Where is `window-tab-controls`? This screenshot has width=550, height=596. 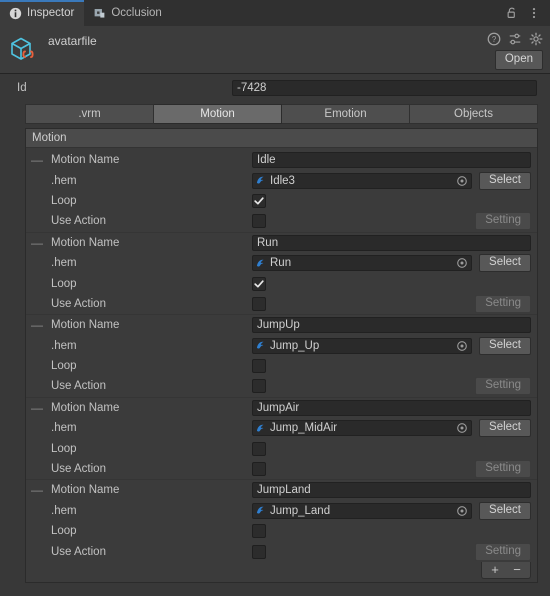 window-tab-controls is located at coordinates (527, 13).